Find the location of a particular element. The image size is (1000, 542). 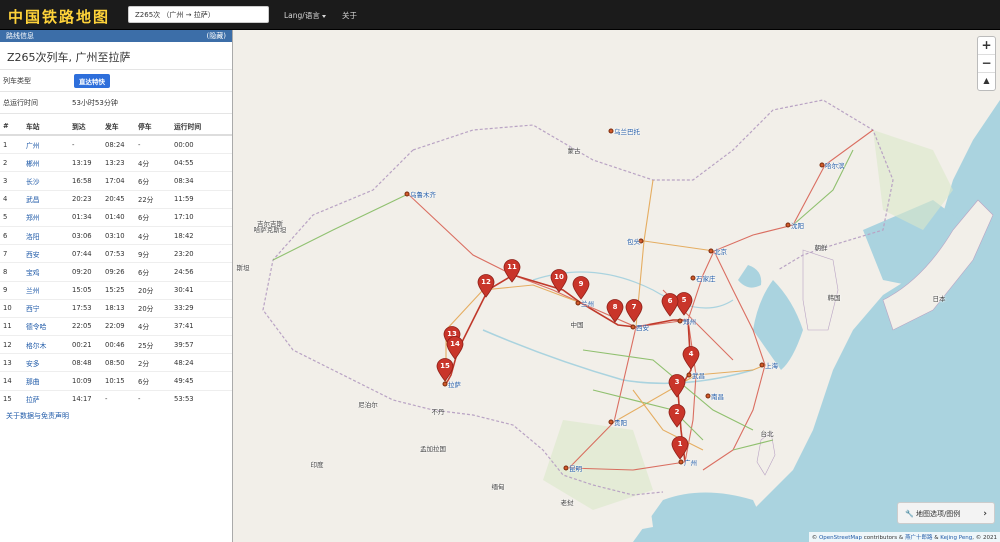

country-label: 蒙古 is located at coordinates (574, 151).